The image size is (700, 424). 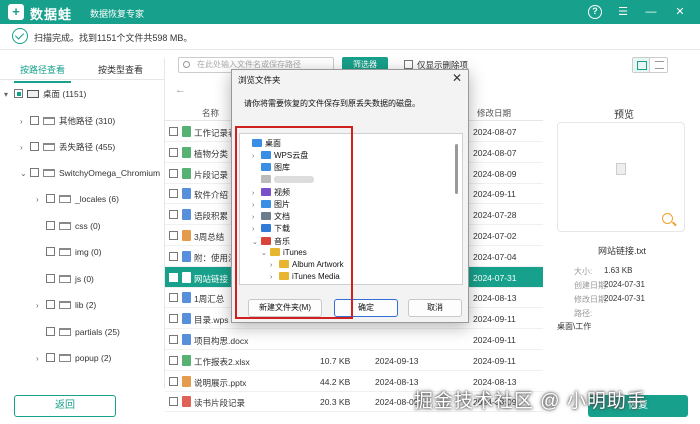 I want to click on list-view-icon, so click(x=659, y=65).